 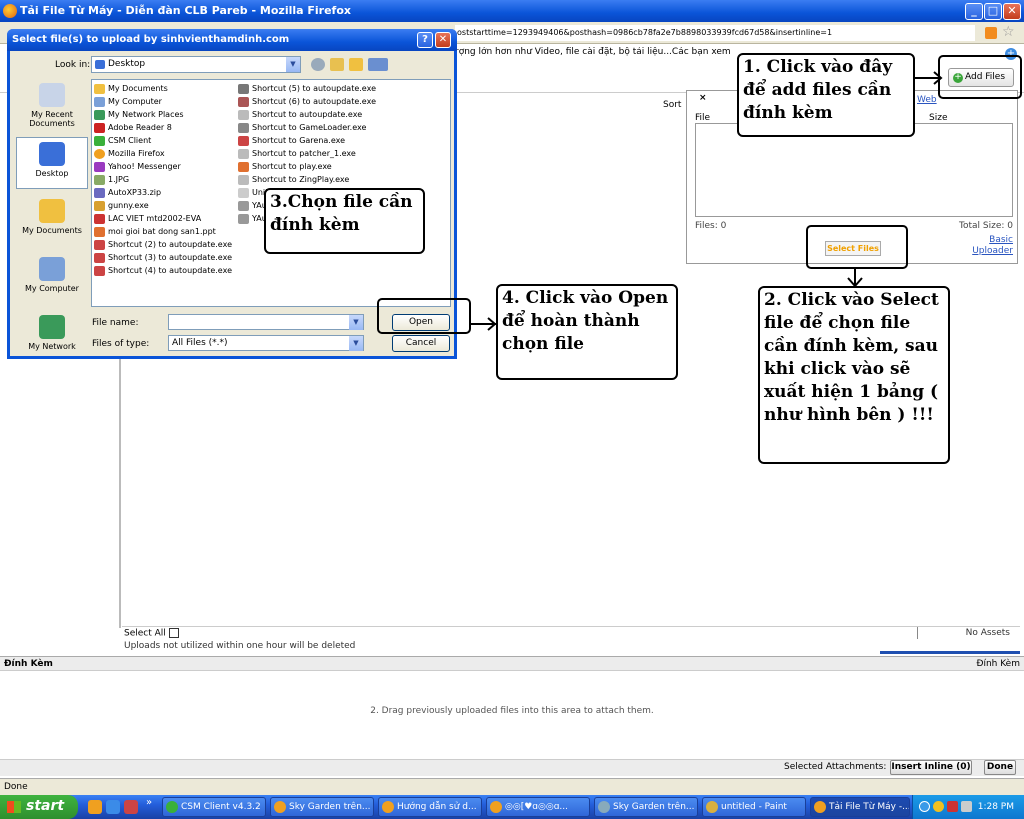 What do you see at coordinates (707, 201) in the screenshot?
I see `annotation-arrows` at bounding box center [707, 201].